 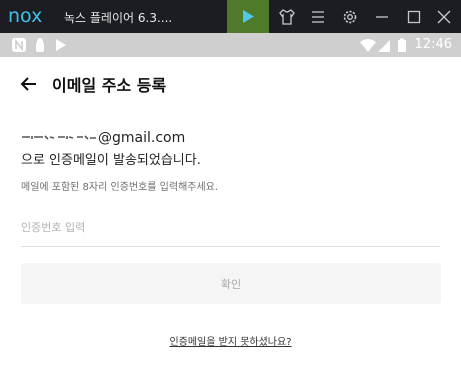 I want to click on minimize-button, so click(x=382, y=17).